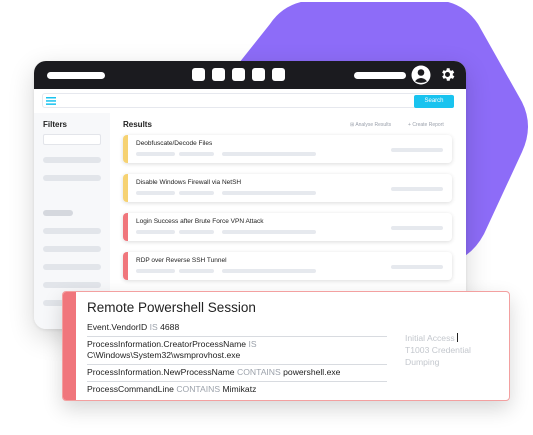 Image resolution: width=533 pixels, height=435 pixels. I want to click on text-cursor, so click(457, 337).